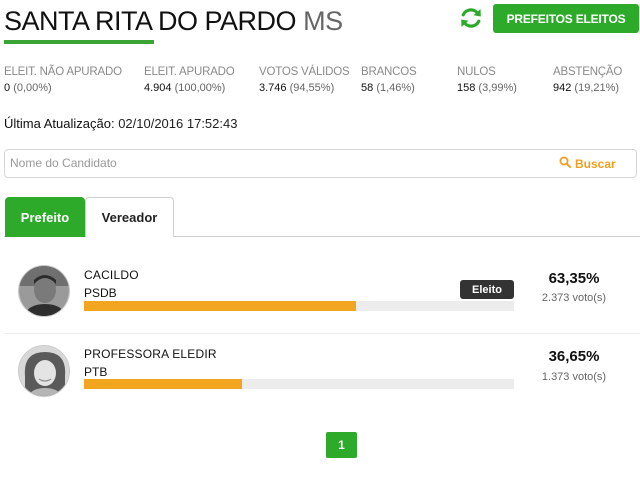  Describe the element at coordinates (189, 80) in the screenshot. I see `stat-apurado: ELEIT. APURADO 4.904 (100,00%)` at that location.